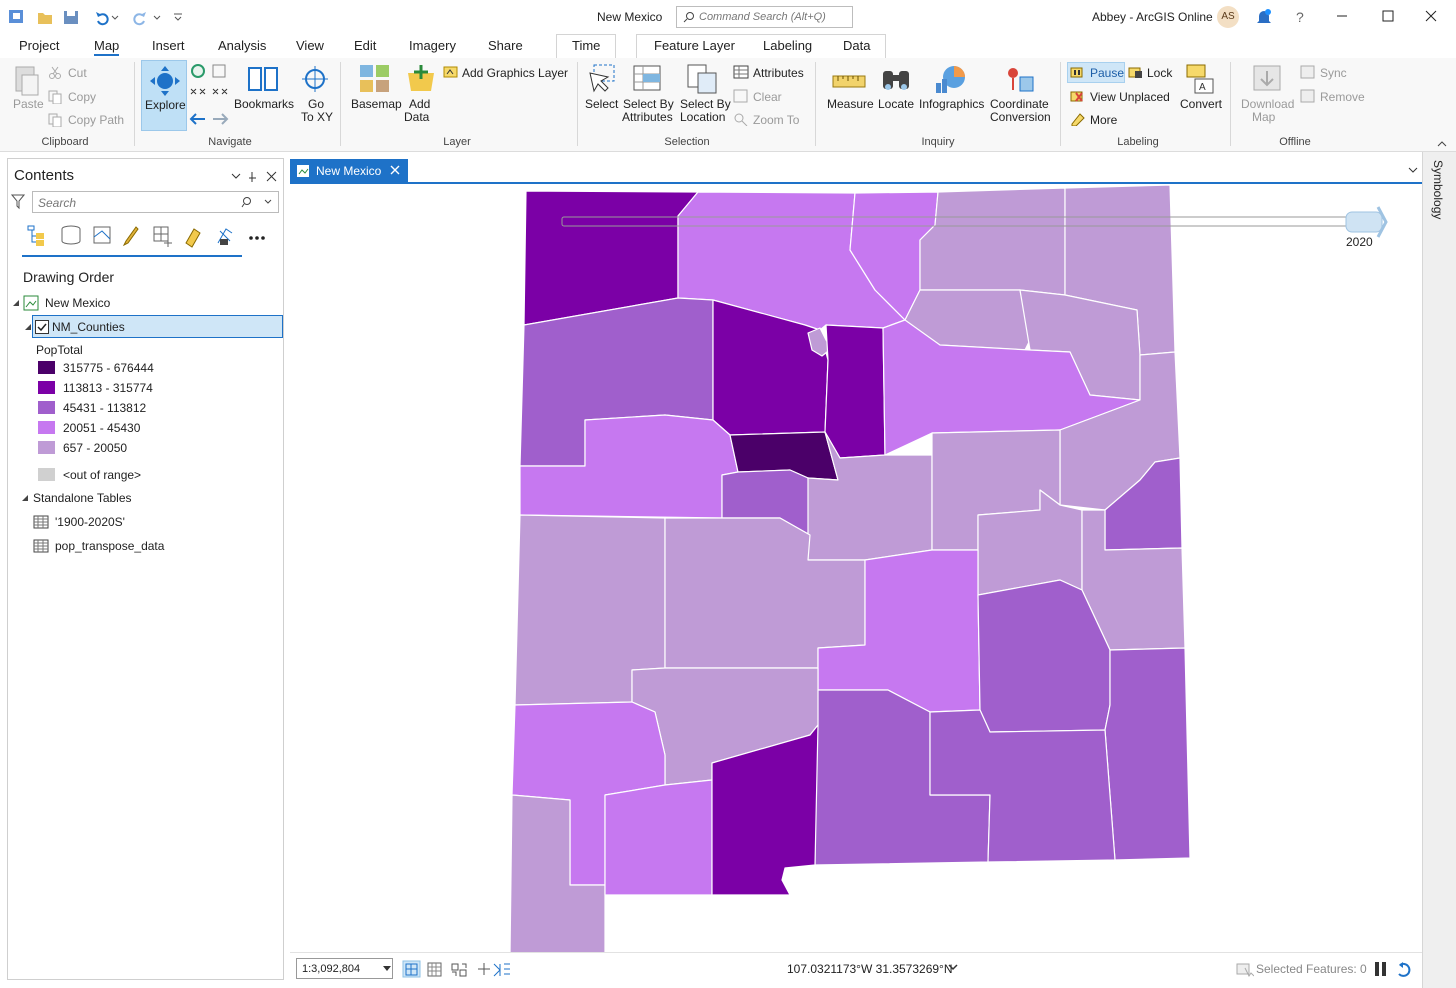  Describe the element at coordinates (856, 45) in the screenshot. I see `tab-data: Data` at that location.